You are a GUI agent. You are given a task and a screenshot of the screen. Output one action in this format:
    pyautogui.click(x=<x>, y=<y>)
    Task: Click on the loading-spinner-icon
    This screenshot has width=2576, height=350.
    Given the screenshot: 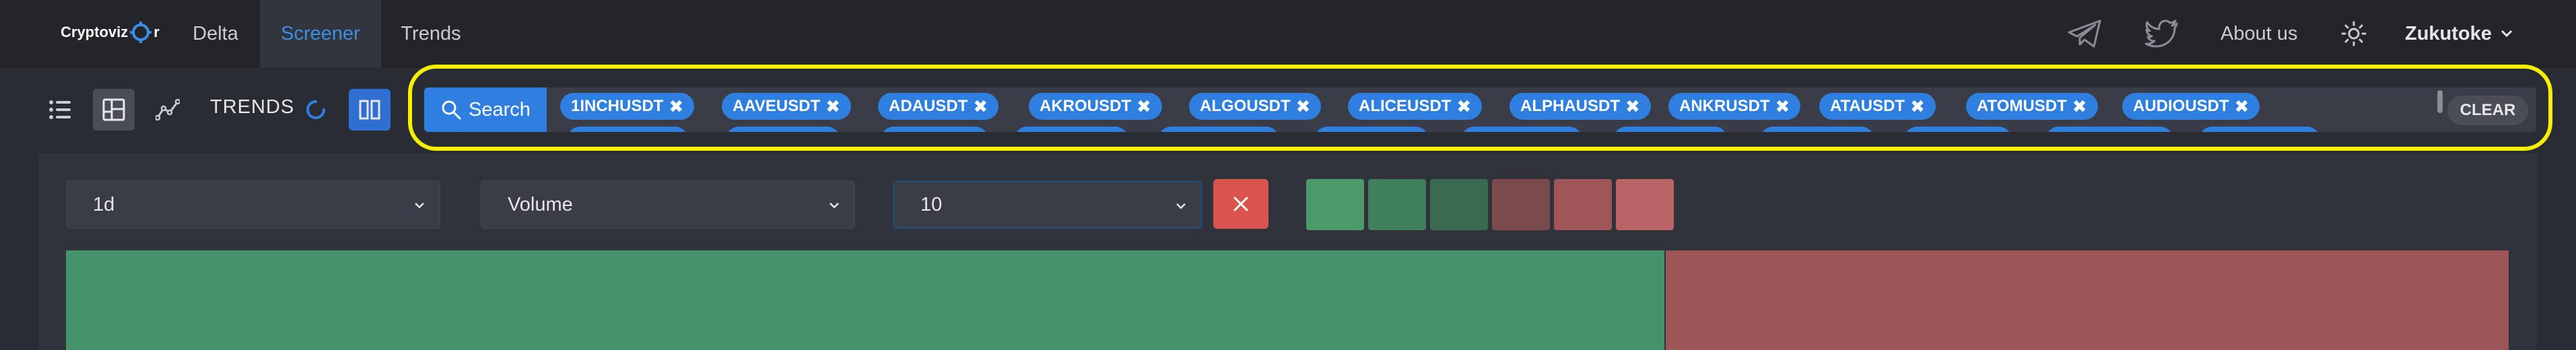 What is the action you would take?
    pyautogui.click(x=315, y=109)
    